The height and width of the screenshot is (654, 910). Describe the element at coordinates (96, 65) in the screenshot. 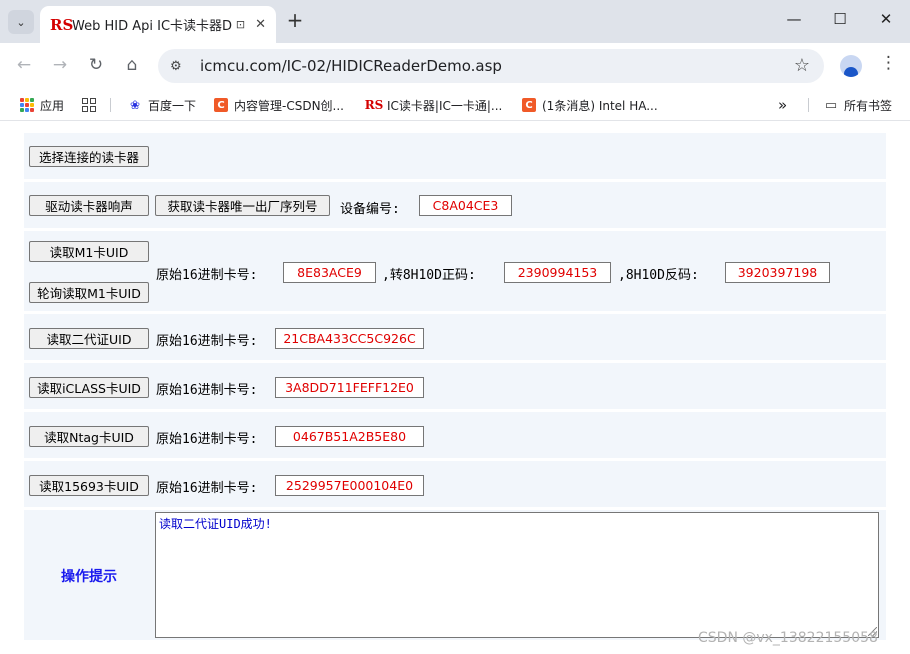

I see `reload-icon: ↻` at that location.